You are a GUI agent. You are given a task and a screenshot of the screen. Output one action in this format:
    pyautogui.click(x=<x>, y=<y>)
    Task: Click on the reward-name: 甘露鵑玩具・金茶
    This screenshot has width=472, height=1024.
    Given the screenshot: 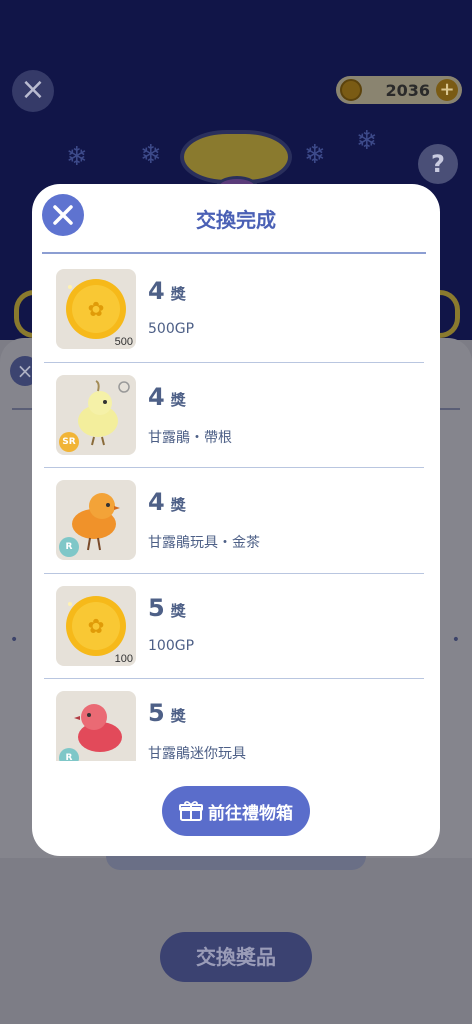 What is the action you would take?
    pyautogui.click(x=204, y=543)
    